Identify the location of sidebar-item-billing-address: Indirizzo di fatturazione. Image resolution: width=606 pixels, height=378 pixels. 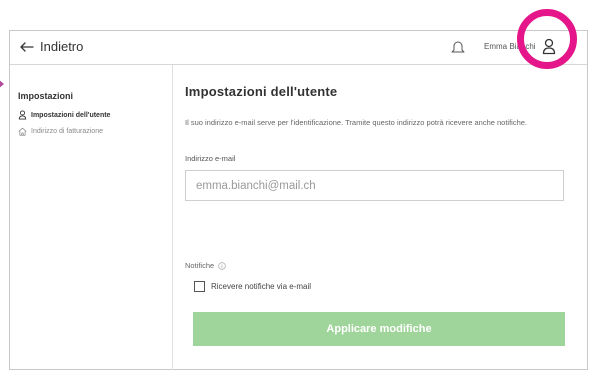
(60, 131).